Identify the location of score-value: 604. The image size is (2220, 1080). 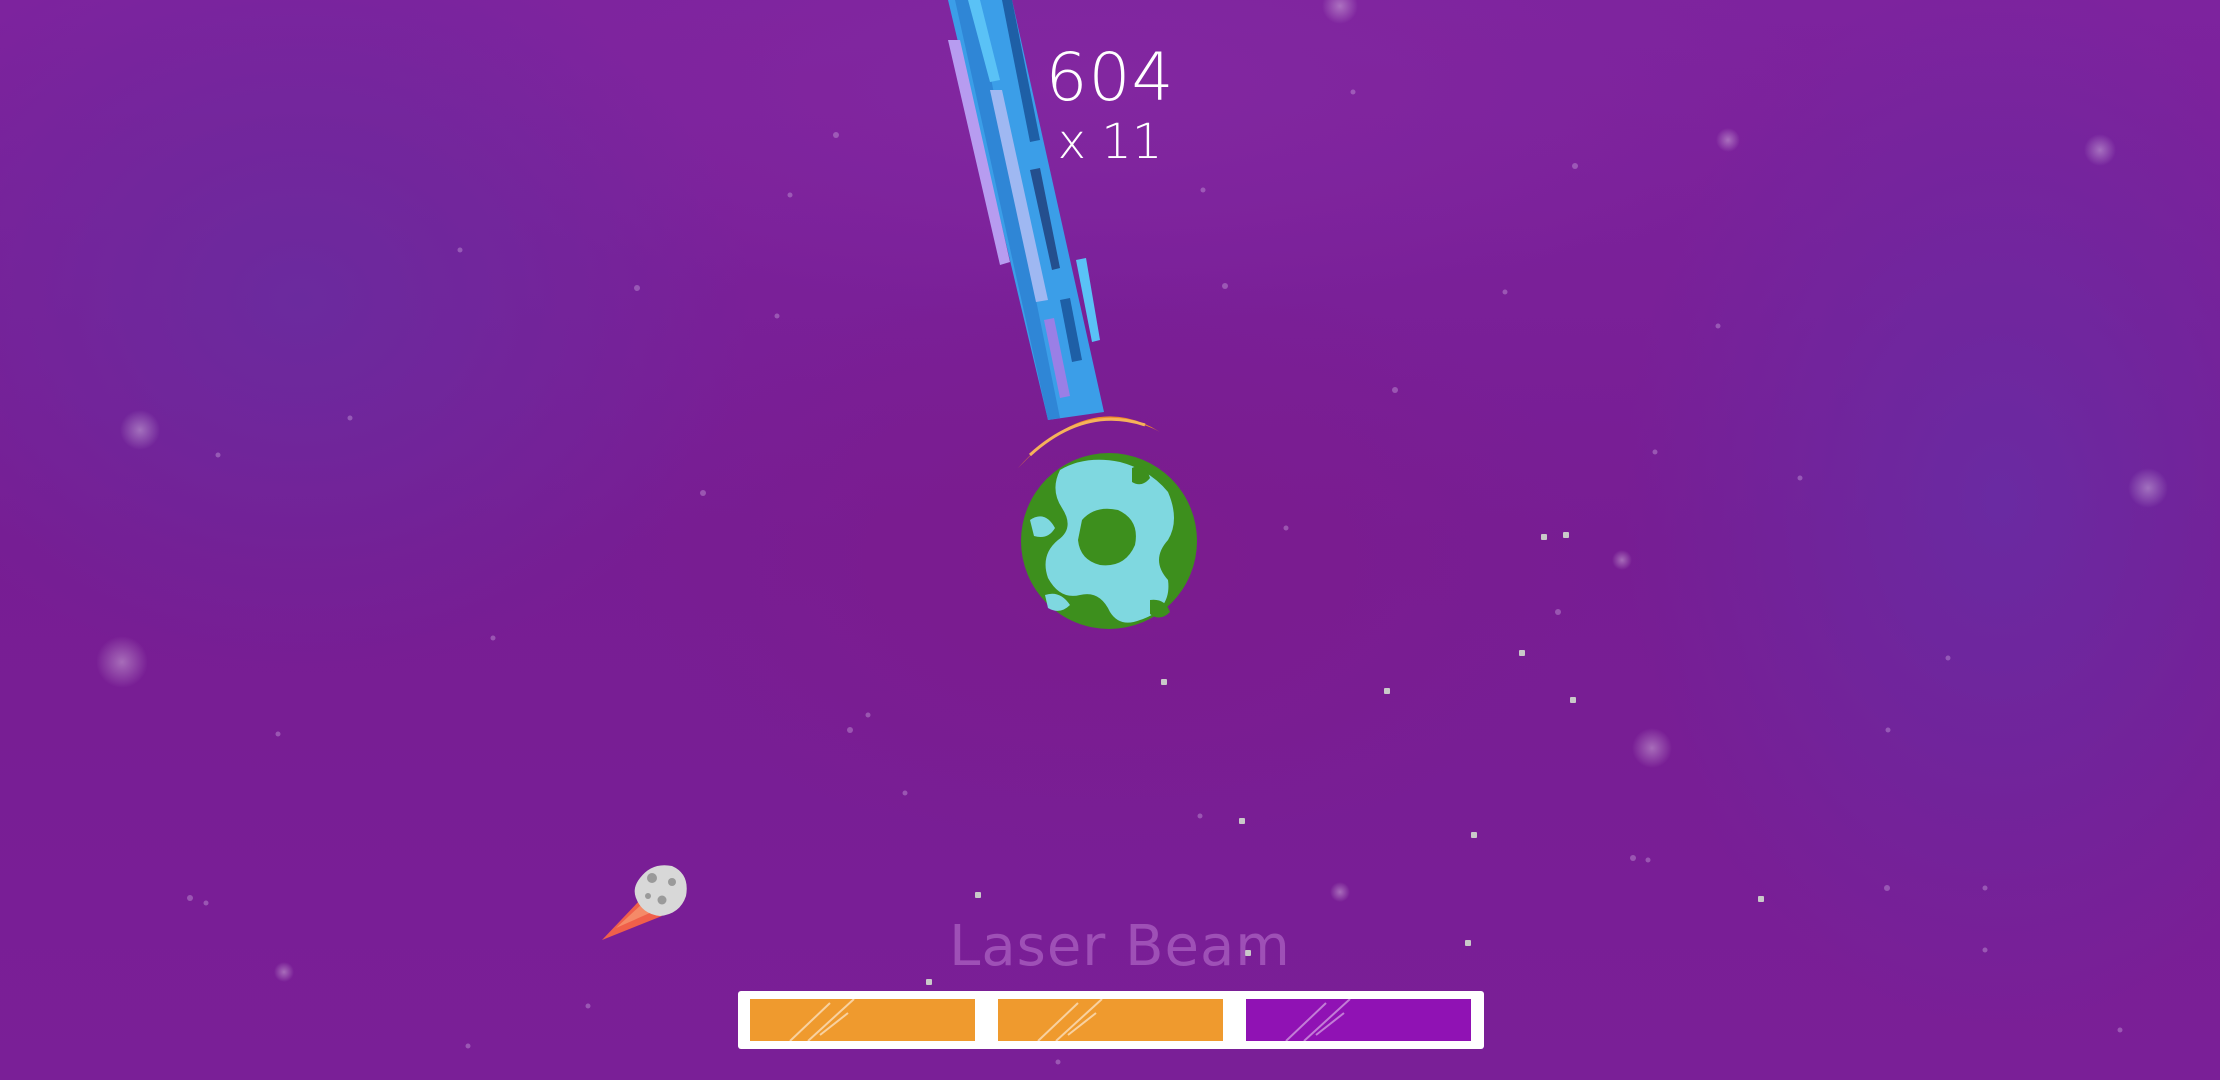
(1110, 77).